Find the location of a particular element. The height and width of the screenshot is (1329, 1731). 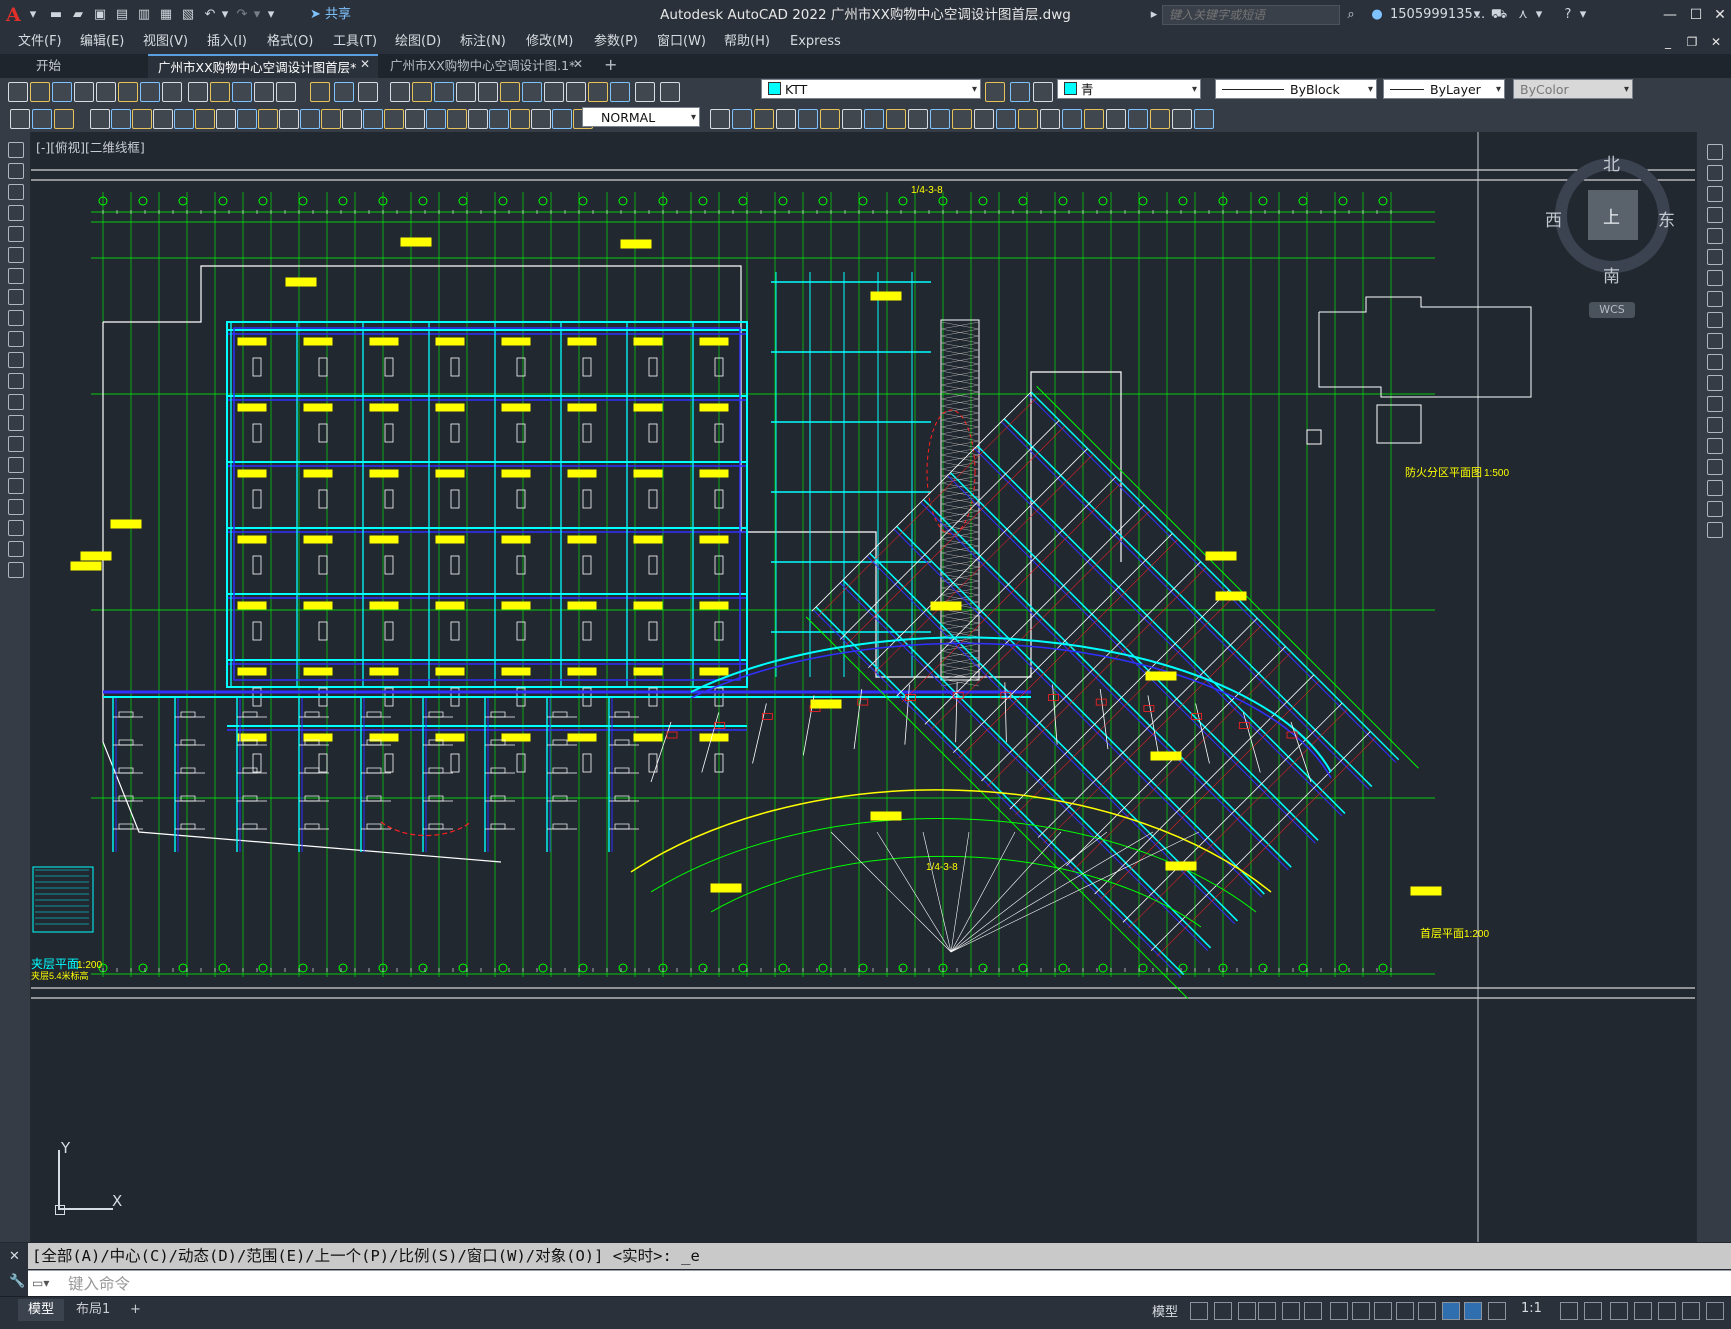

viewcube-north: 北 is located at coordinates (1611, 162).